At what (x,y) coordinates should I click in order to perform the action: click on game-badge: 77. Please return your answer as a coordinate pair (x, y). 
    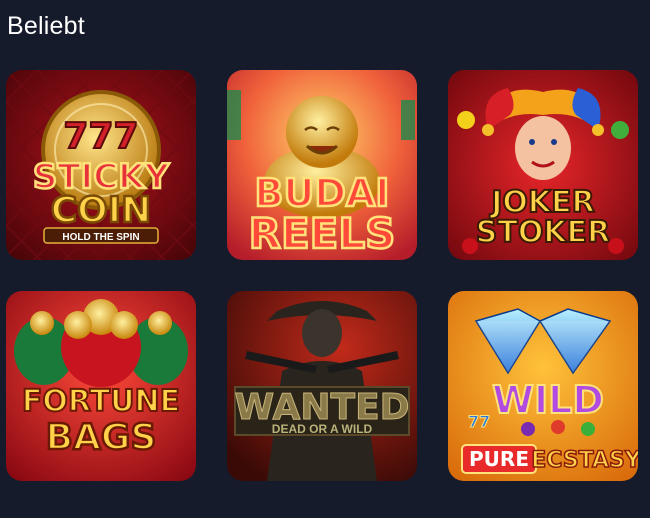
    Looking at the image, I should click on (479, 421).